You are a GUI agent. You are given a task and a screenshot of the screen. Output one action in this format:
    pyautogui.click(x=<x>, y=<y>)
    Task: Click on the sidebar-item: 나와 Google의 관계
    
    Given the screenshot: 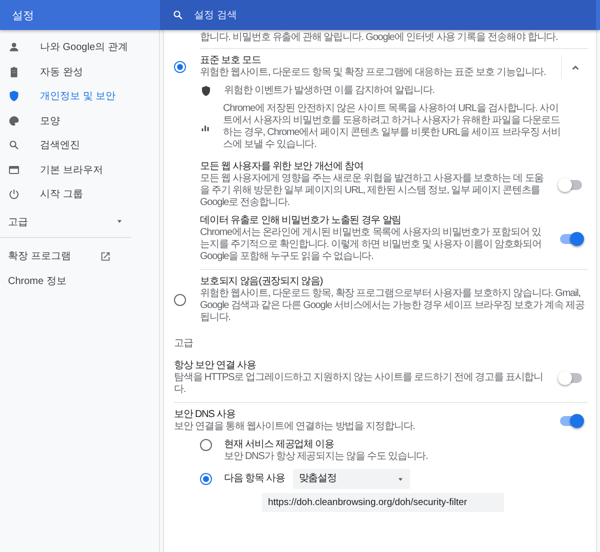 What is the action you would take?
    pyautogui.click(x=79, y=47)
    